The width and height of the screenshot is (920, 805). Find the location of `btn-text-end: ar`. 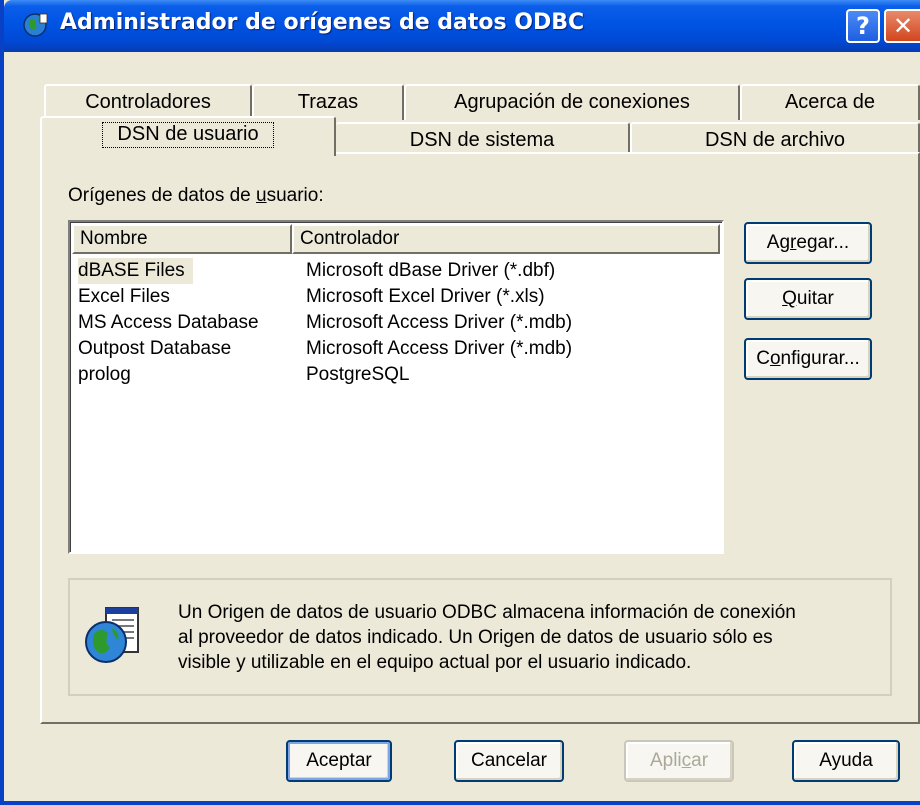

btn-text-end: ar is located at coordinates (700, 760).